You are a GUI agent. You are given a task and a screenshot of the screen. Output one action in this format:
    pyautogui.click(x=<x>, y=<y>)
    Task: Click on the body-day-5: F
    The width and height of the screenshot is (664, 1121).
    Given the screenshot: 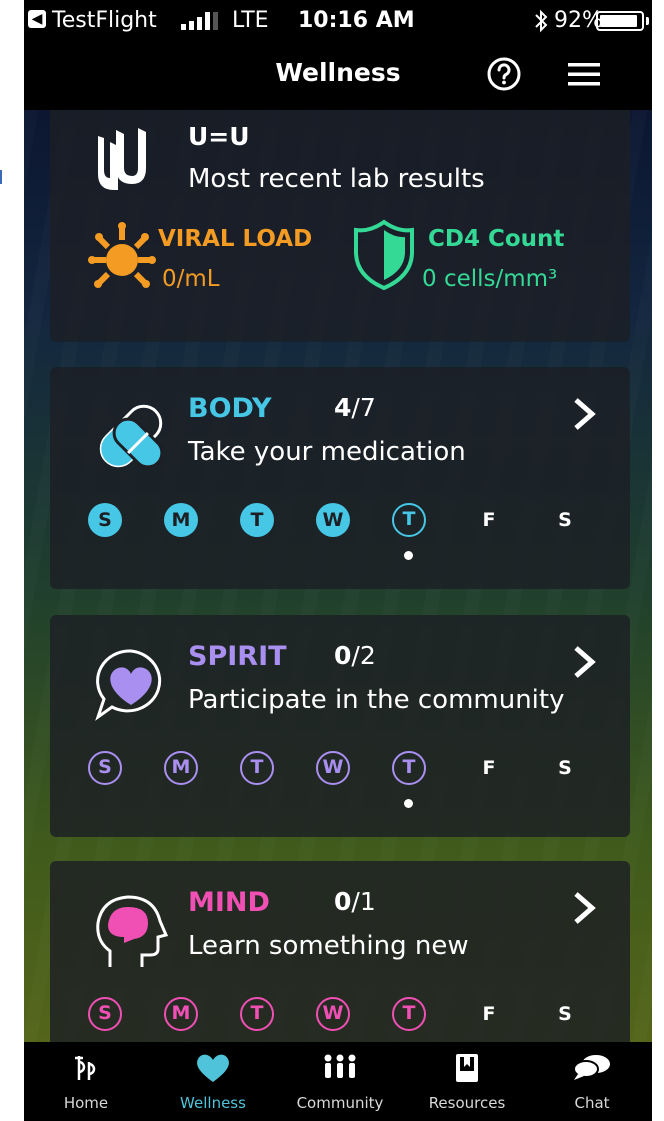 What is the action you would take?
    pyautogui.click(x=489, y=520)
    